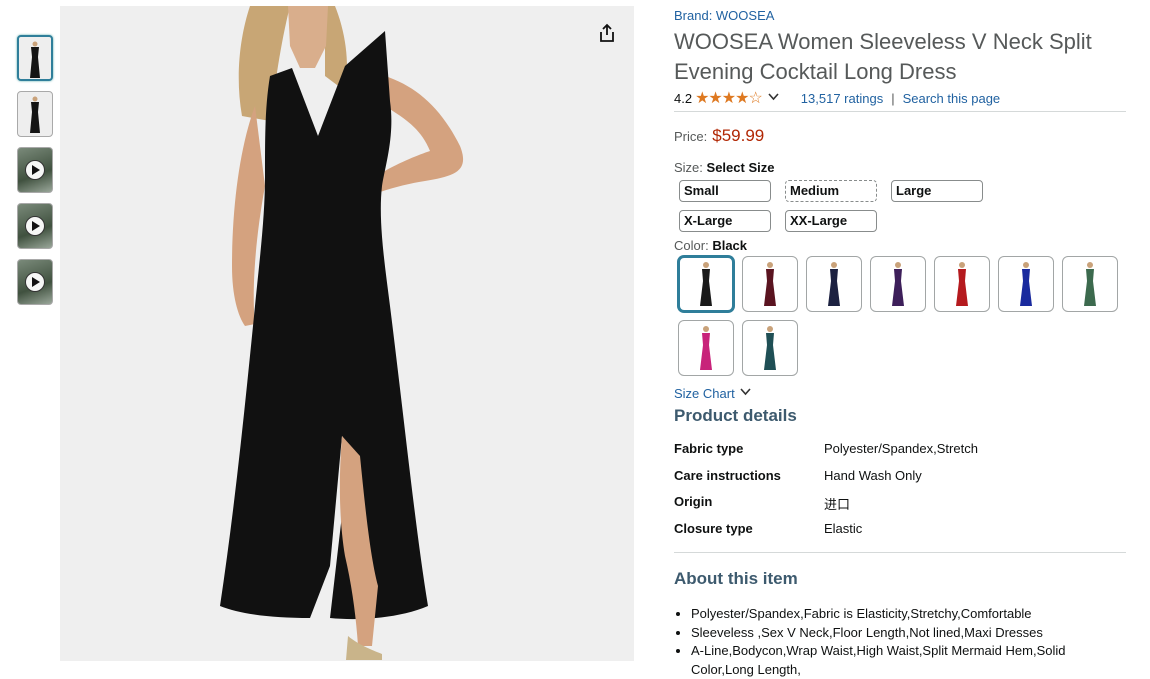 The image size is (1150, 679). I want to click on detail-value: Elastic, so click(843, 528).